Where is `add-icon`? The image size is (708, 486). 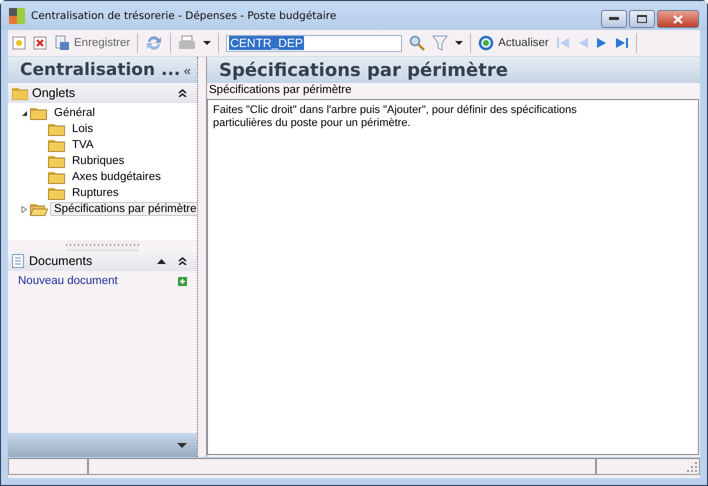
add-icon is located at coordinates (182, 281).